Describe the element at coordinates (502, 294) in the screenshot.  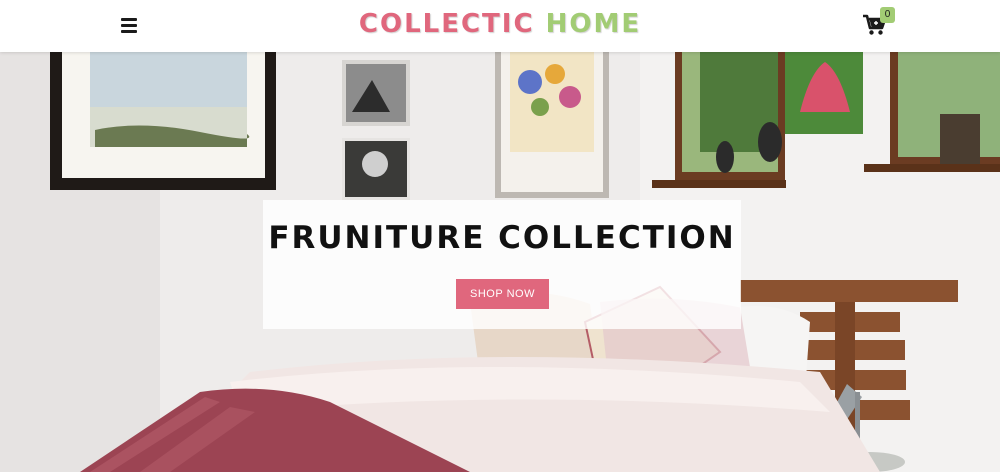
I see `shop-now-button: SHOP NOW` at that location.